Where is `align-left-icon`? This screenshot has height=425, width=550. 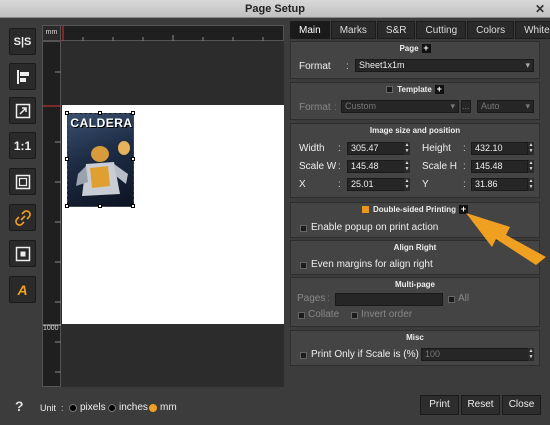
align-left-icon is located at coordinates (22, 76).